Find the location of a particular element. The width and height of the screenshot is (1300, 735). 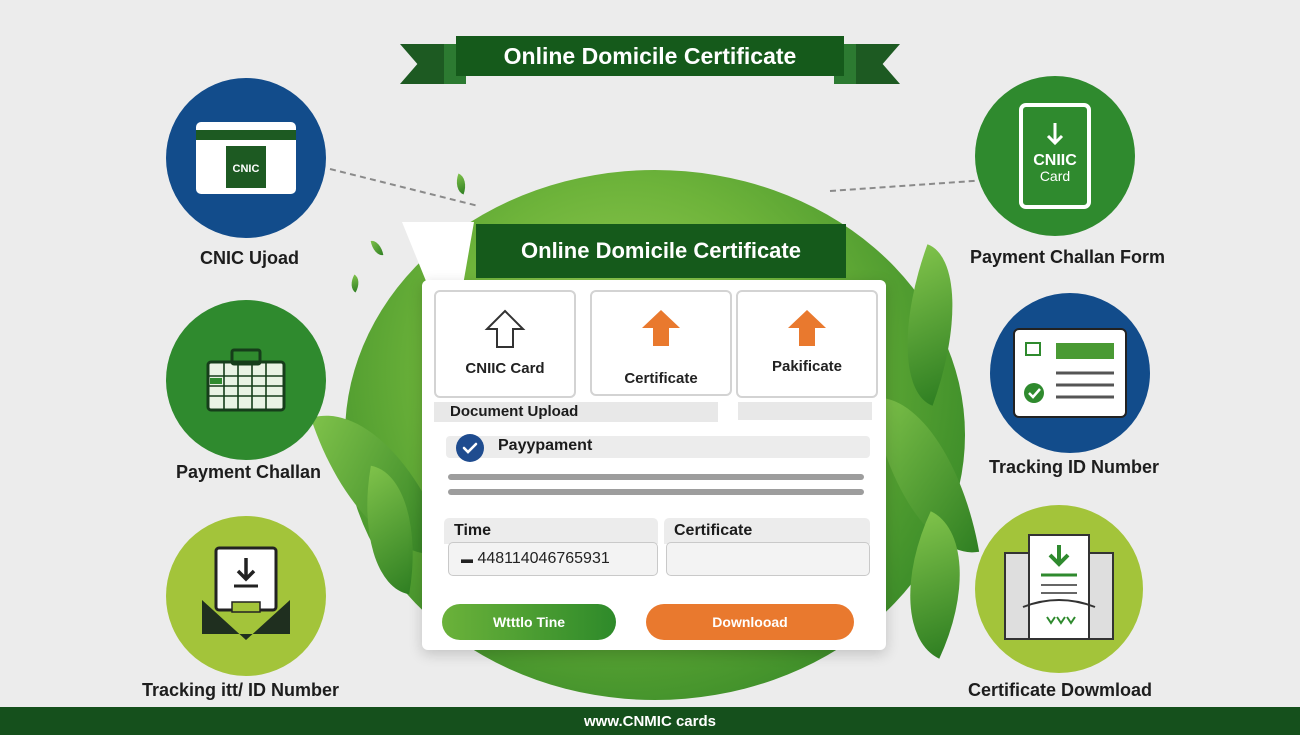

time-value: 4481140467659​31 is located at coordinates (543, 558).